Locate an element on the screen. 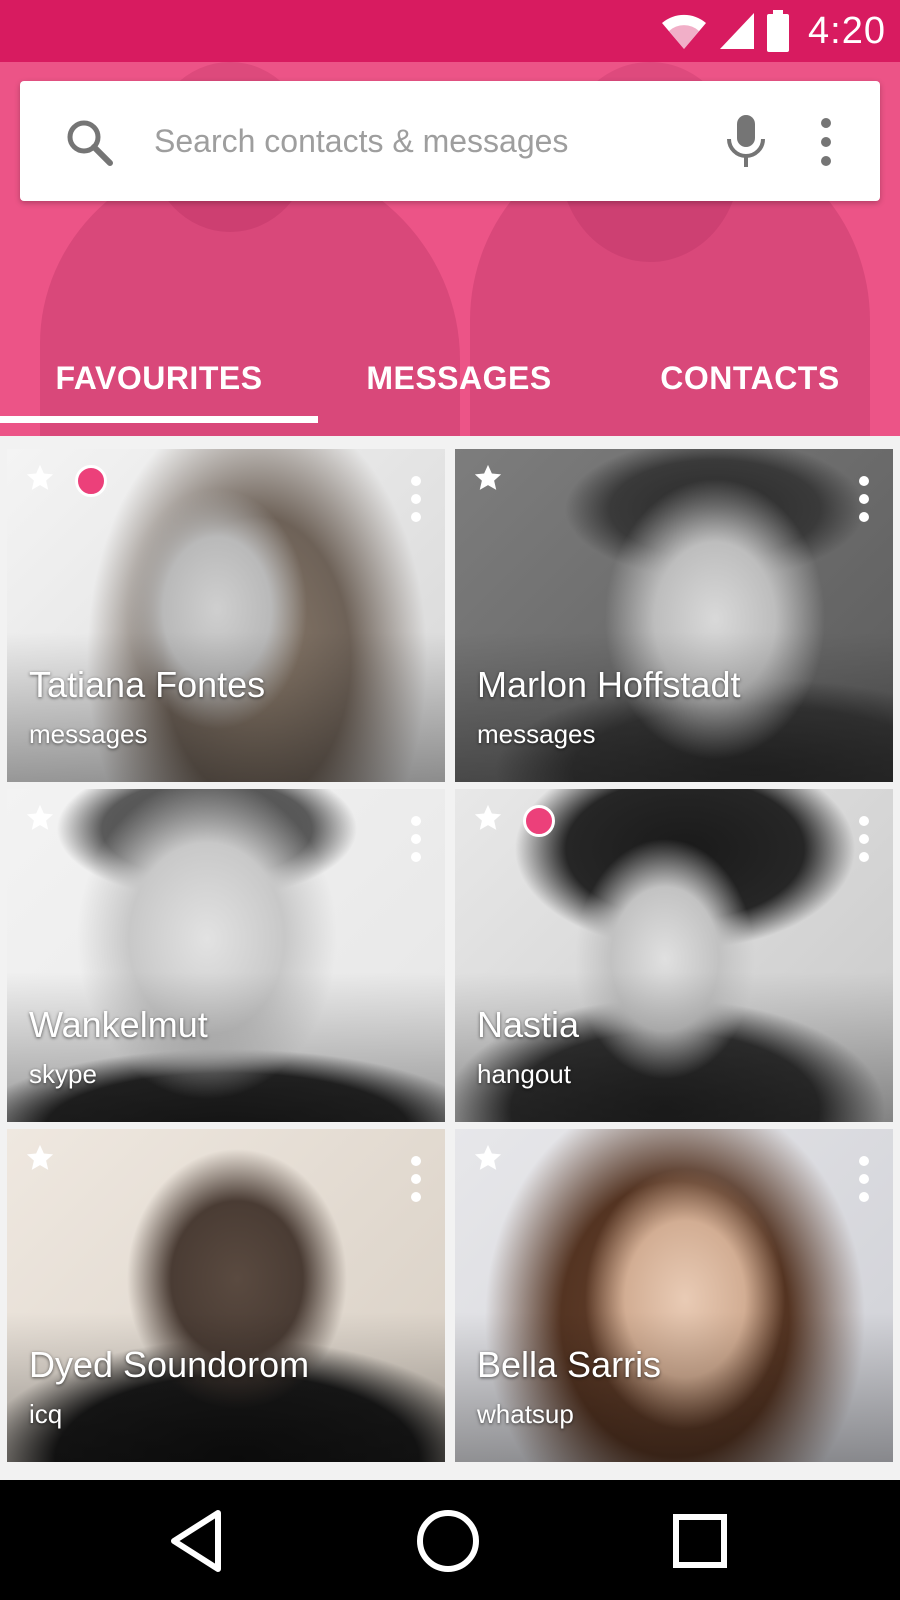 The width and height of the screenshot is (900, 1600). wifi-icon is located at coordinates (684, 32).